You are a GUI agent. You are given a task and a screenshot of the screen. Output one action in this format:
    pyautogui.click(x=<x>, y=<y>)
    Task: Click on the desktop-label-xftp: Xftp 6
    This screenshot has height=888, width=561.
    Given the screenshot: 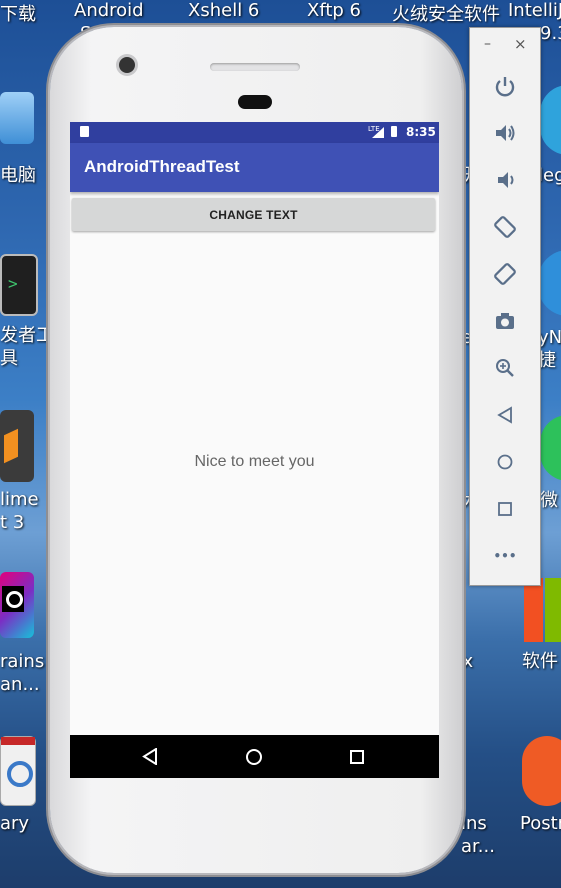 What is the action you would take?
    pyautogui.click(x=334, y=10)
    